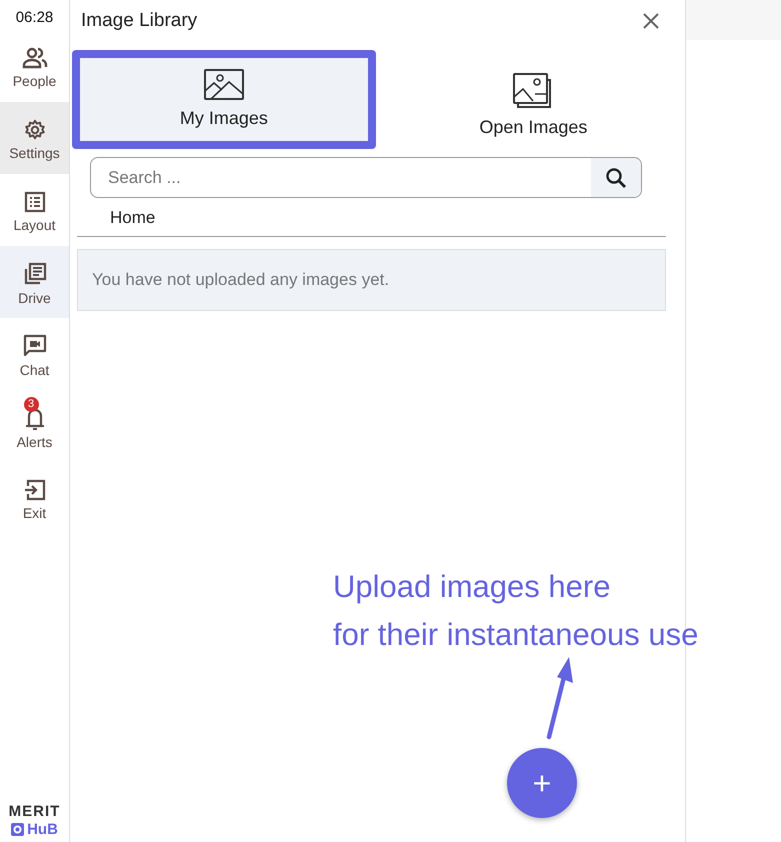 The height and width of the screenshot is (842, 781). Describe the element at coordinates (651, 21) in the screenshot. I see `close-button` at that location.